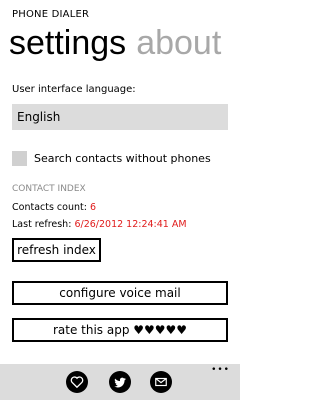  What do you see at coordinates (77, 382) in the screenshot?
I see `heart-icon` at bounding box center [77, 382].